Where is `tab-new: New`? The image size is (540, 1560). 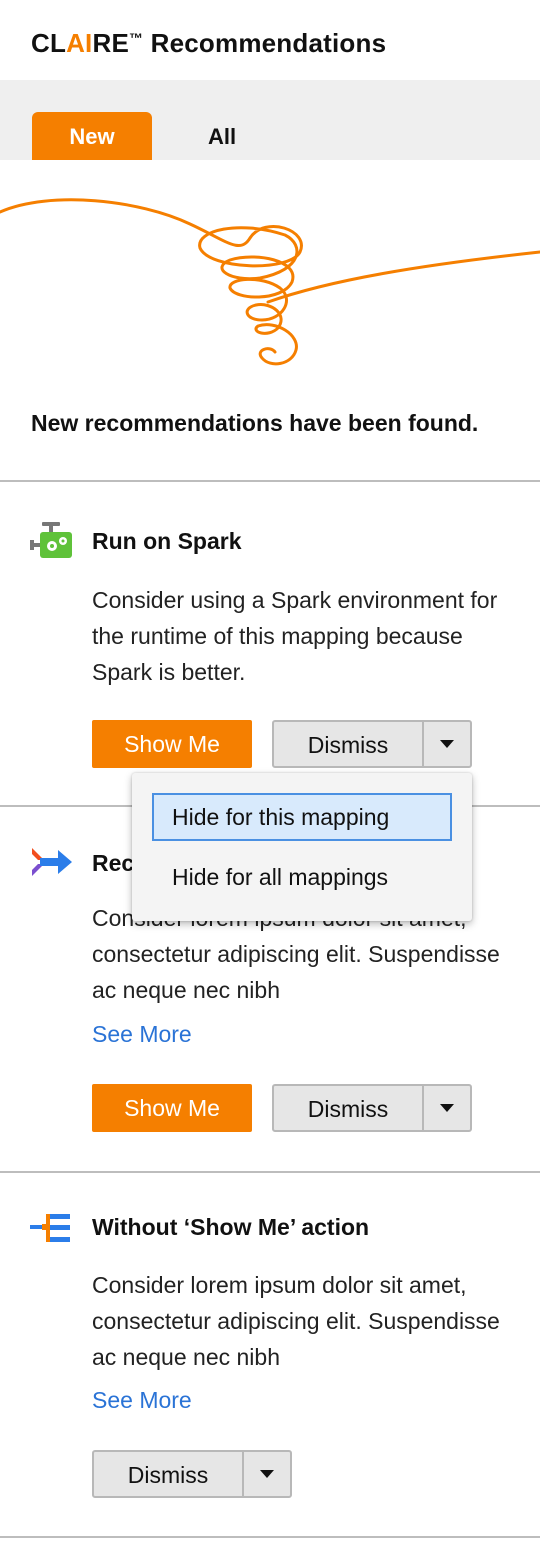 tab-new: New is located at coordinates (92, 136).